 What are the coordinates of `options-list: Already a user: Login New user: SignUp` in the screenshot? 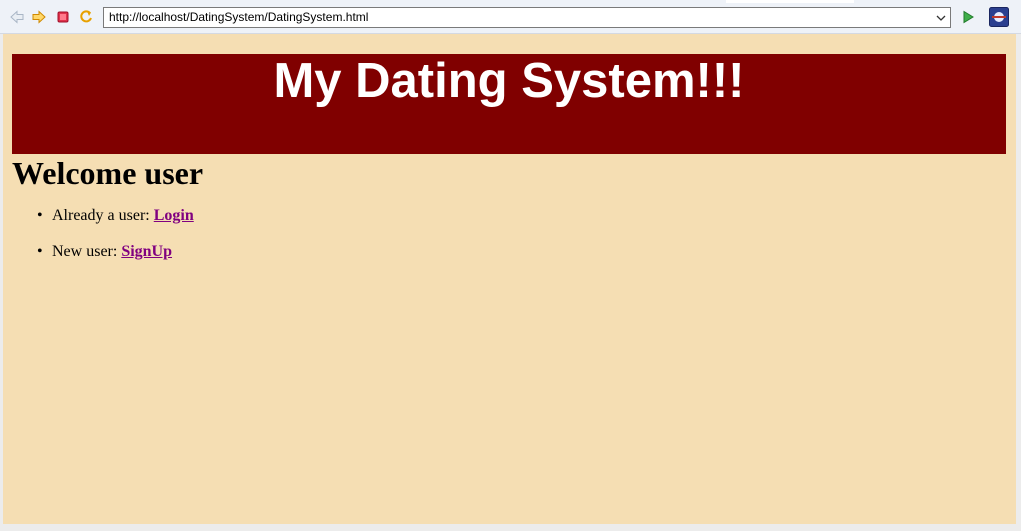 It's located at (115, 242).